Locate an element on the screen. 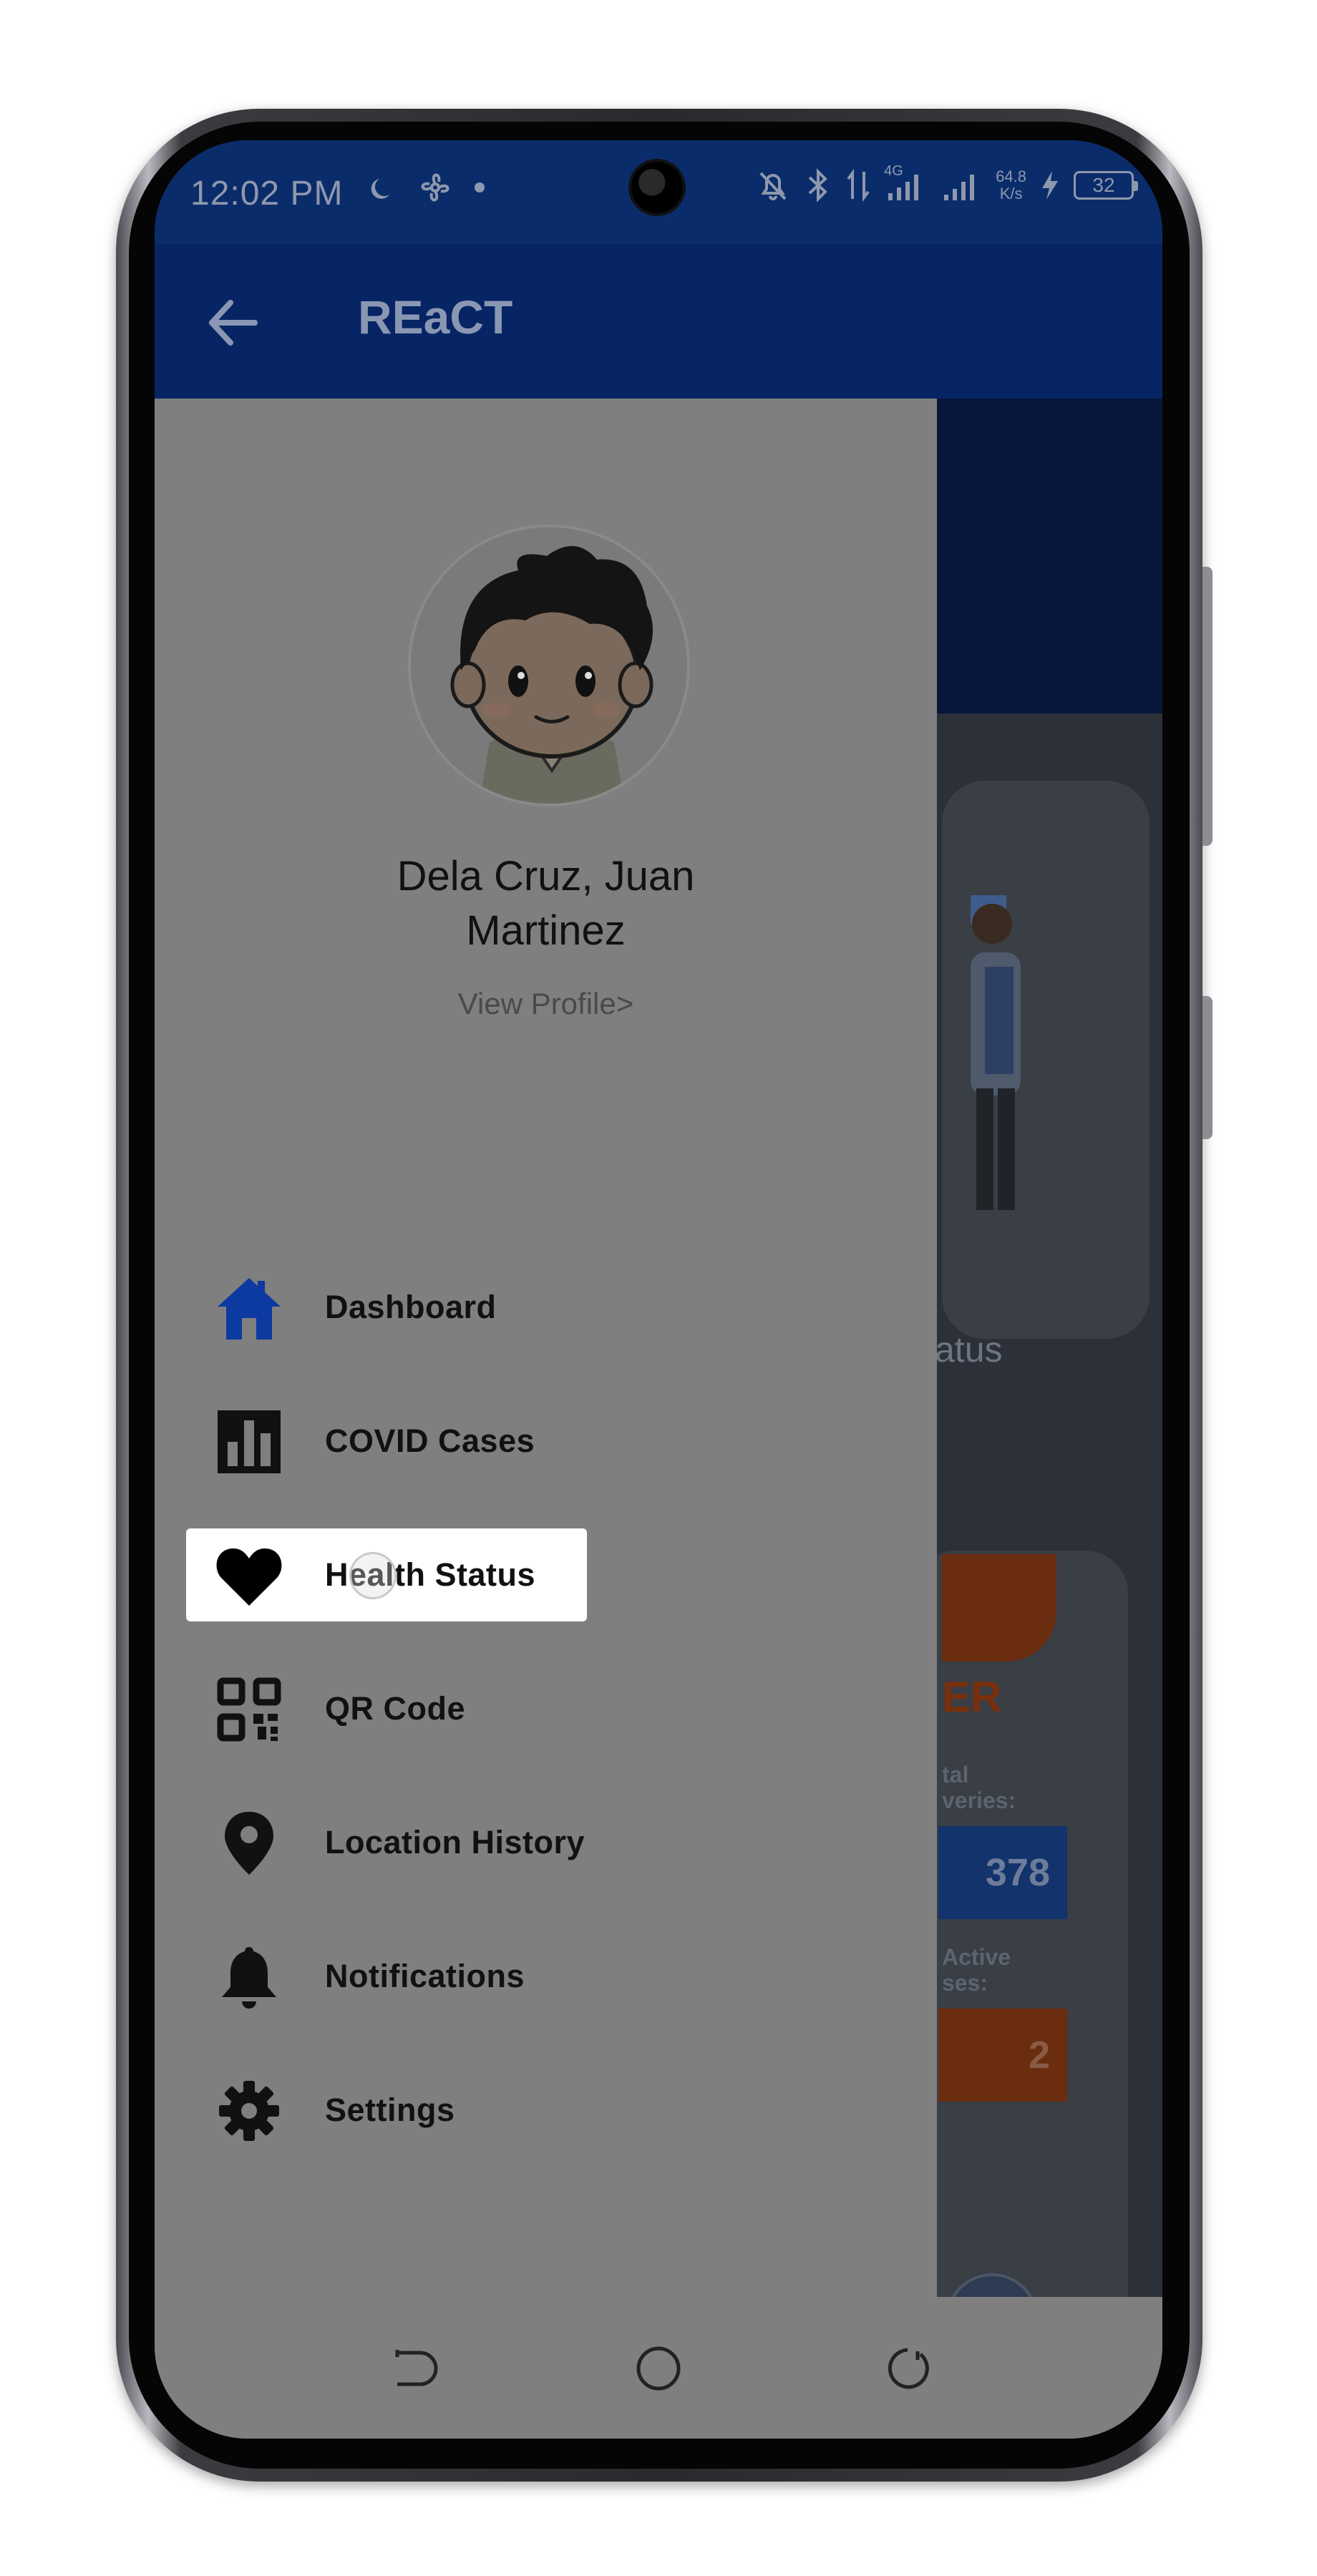 This screenshot has width=1317, height=2576. recoveries-value: 378 is located at coordinates (1002, 1872).